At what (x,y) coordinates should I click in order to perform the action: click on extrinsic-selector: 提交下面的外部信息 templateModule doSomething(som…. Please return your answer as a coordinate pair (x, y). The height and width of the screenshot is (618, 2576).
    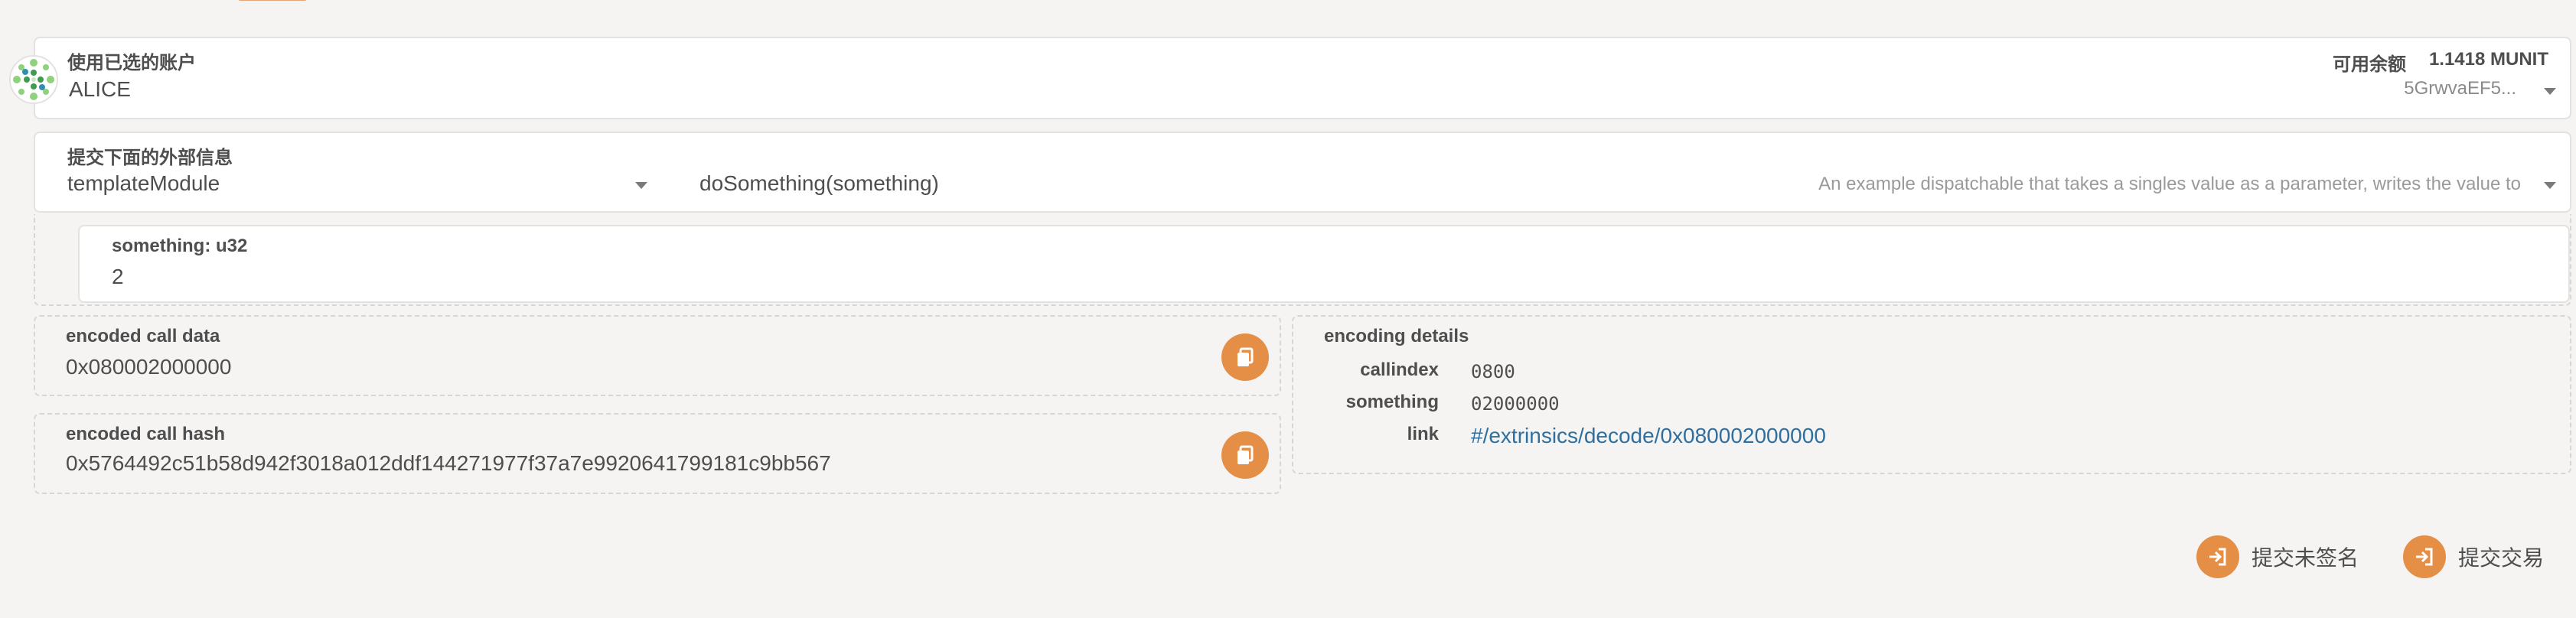
    Looking at the image, I should click on (1302, 172).